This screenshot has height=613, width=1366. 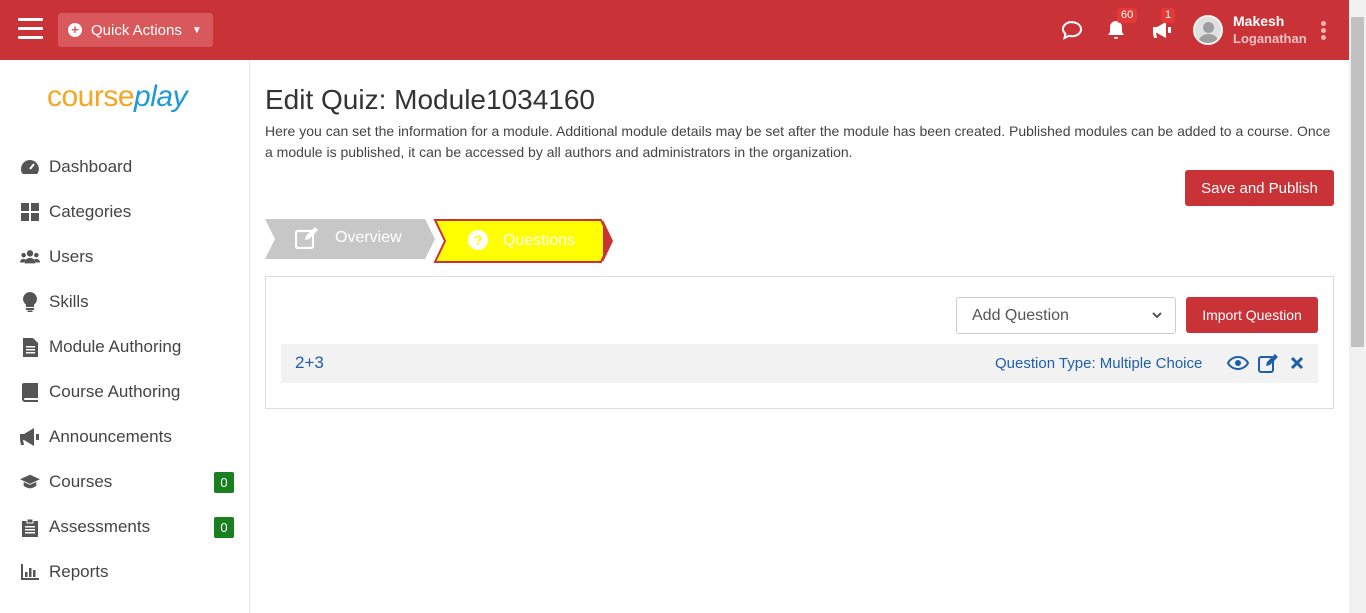 What do you see at coordinates (110, 436) in the screenshot?
I see `sidebar-item-label: Announcements` at bounding box center [110, 436].